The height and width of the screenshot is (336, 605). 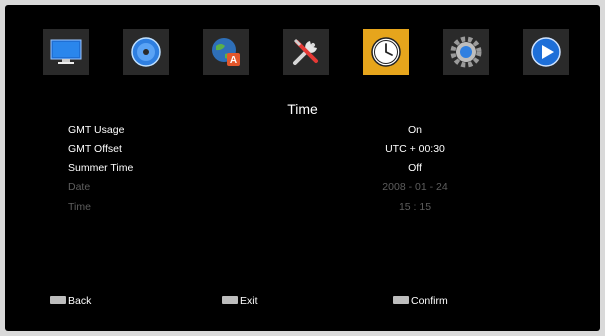 I want to click on setting-label: Summer Time, so click(x=101, y=168).